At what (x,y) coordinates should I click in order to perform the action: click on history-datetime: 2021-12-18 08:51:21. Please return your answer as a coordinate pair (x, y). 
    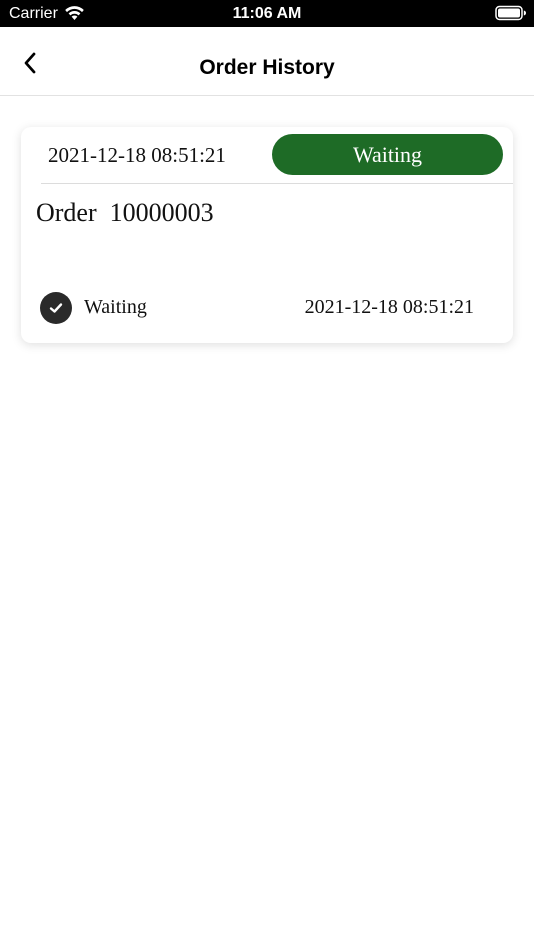
    Looking at the image, I should click on (389, 307).